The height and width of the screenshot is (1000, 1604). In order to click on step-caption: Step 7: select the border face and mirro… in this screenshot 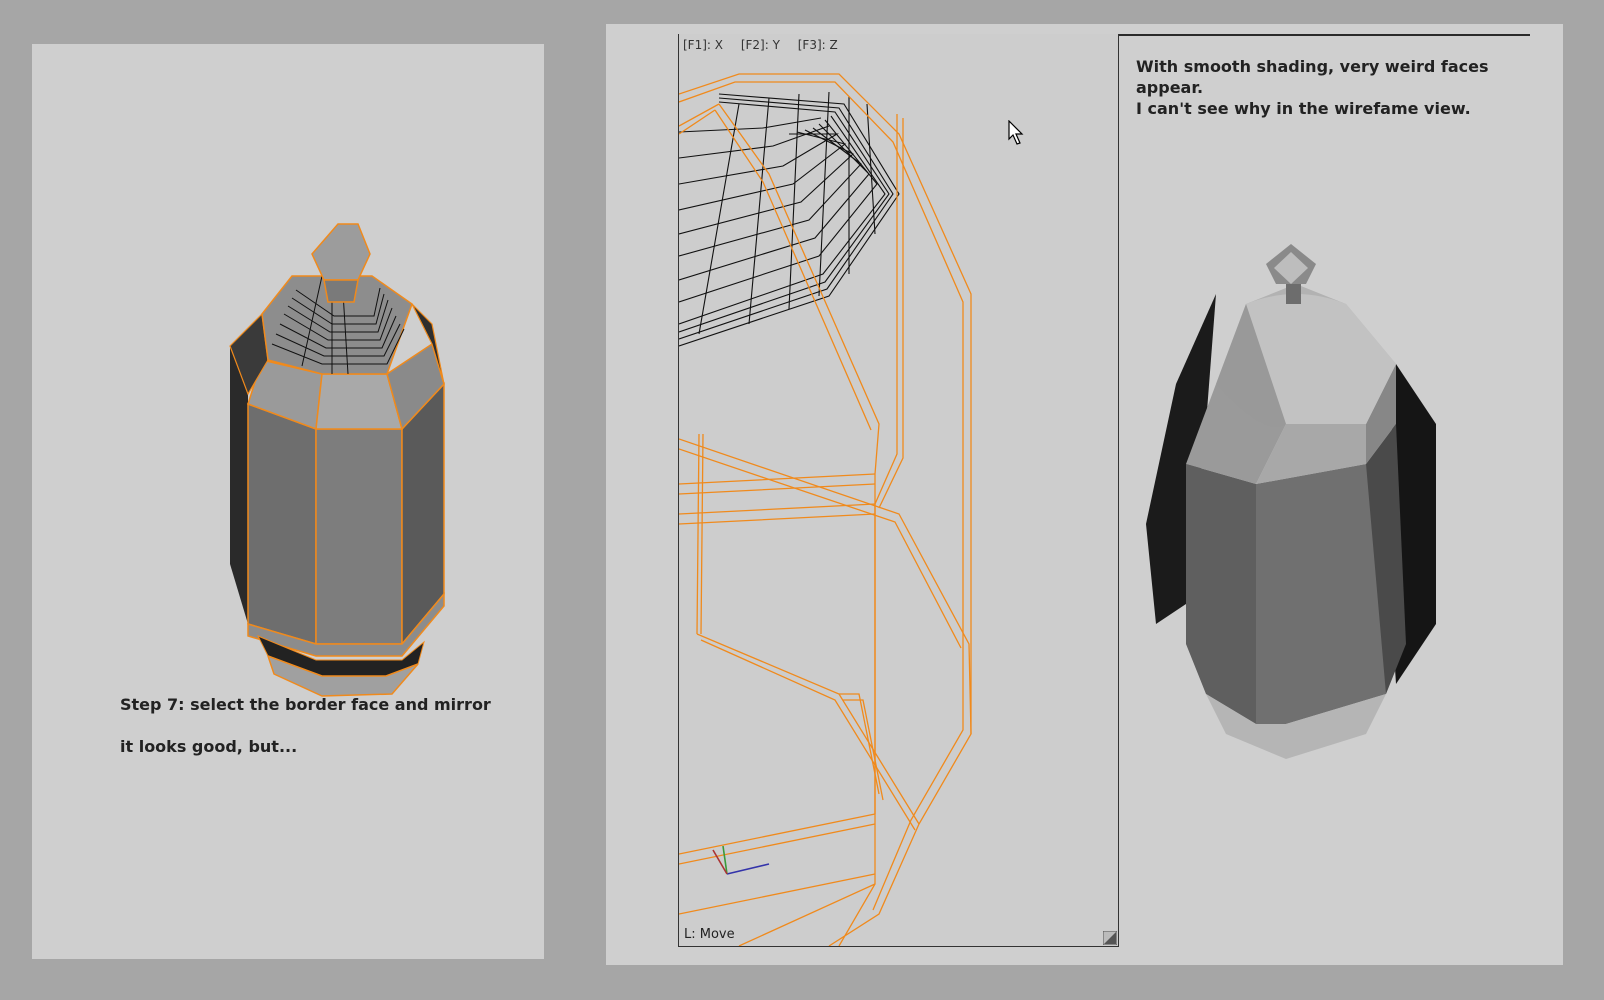, I will do `click(305, 704)`.